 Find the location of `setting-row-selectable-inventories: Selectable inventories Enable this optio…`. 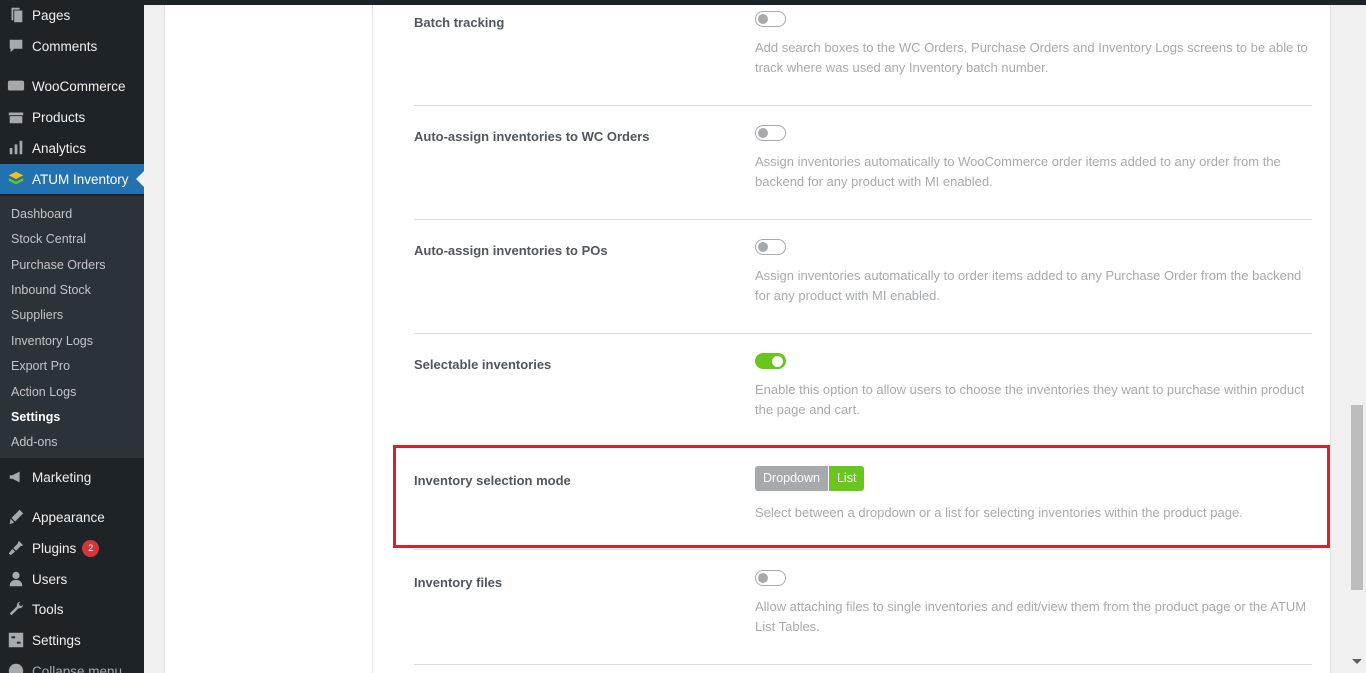

setting-row-selectable-inventories: Selectable inventories Enable this optio… is located at coordinates (863, 391).